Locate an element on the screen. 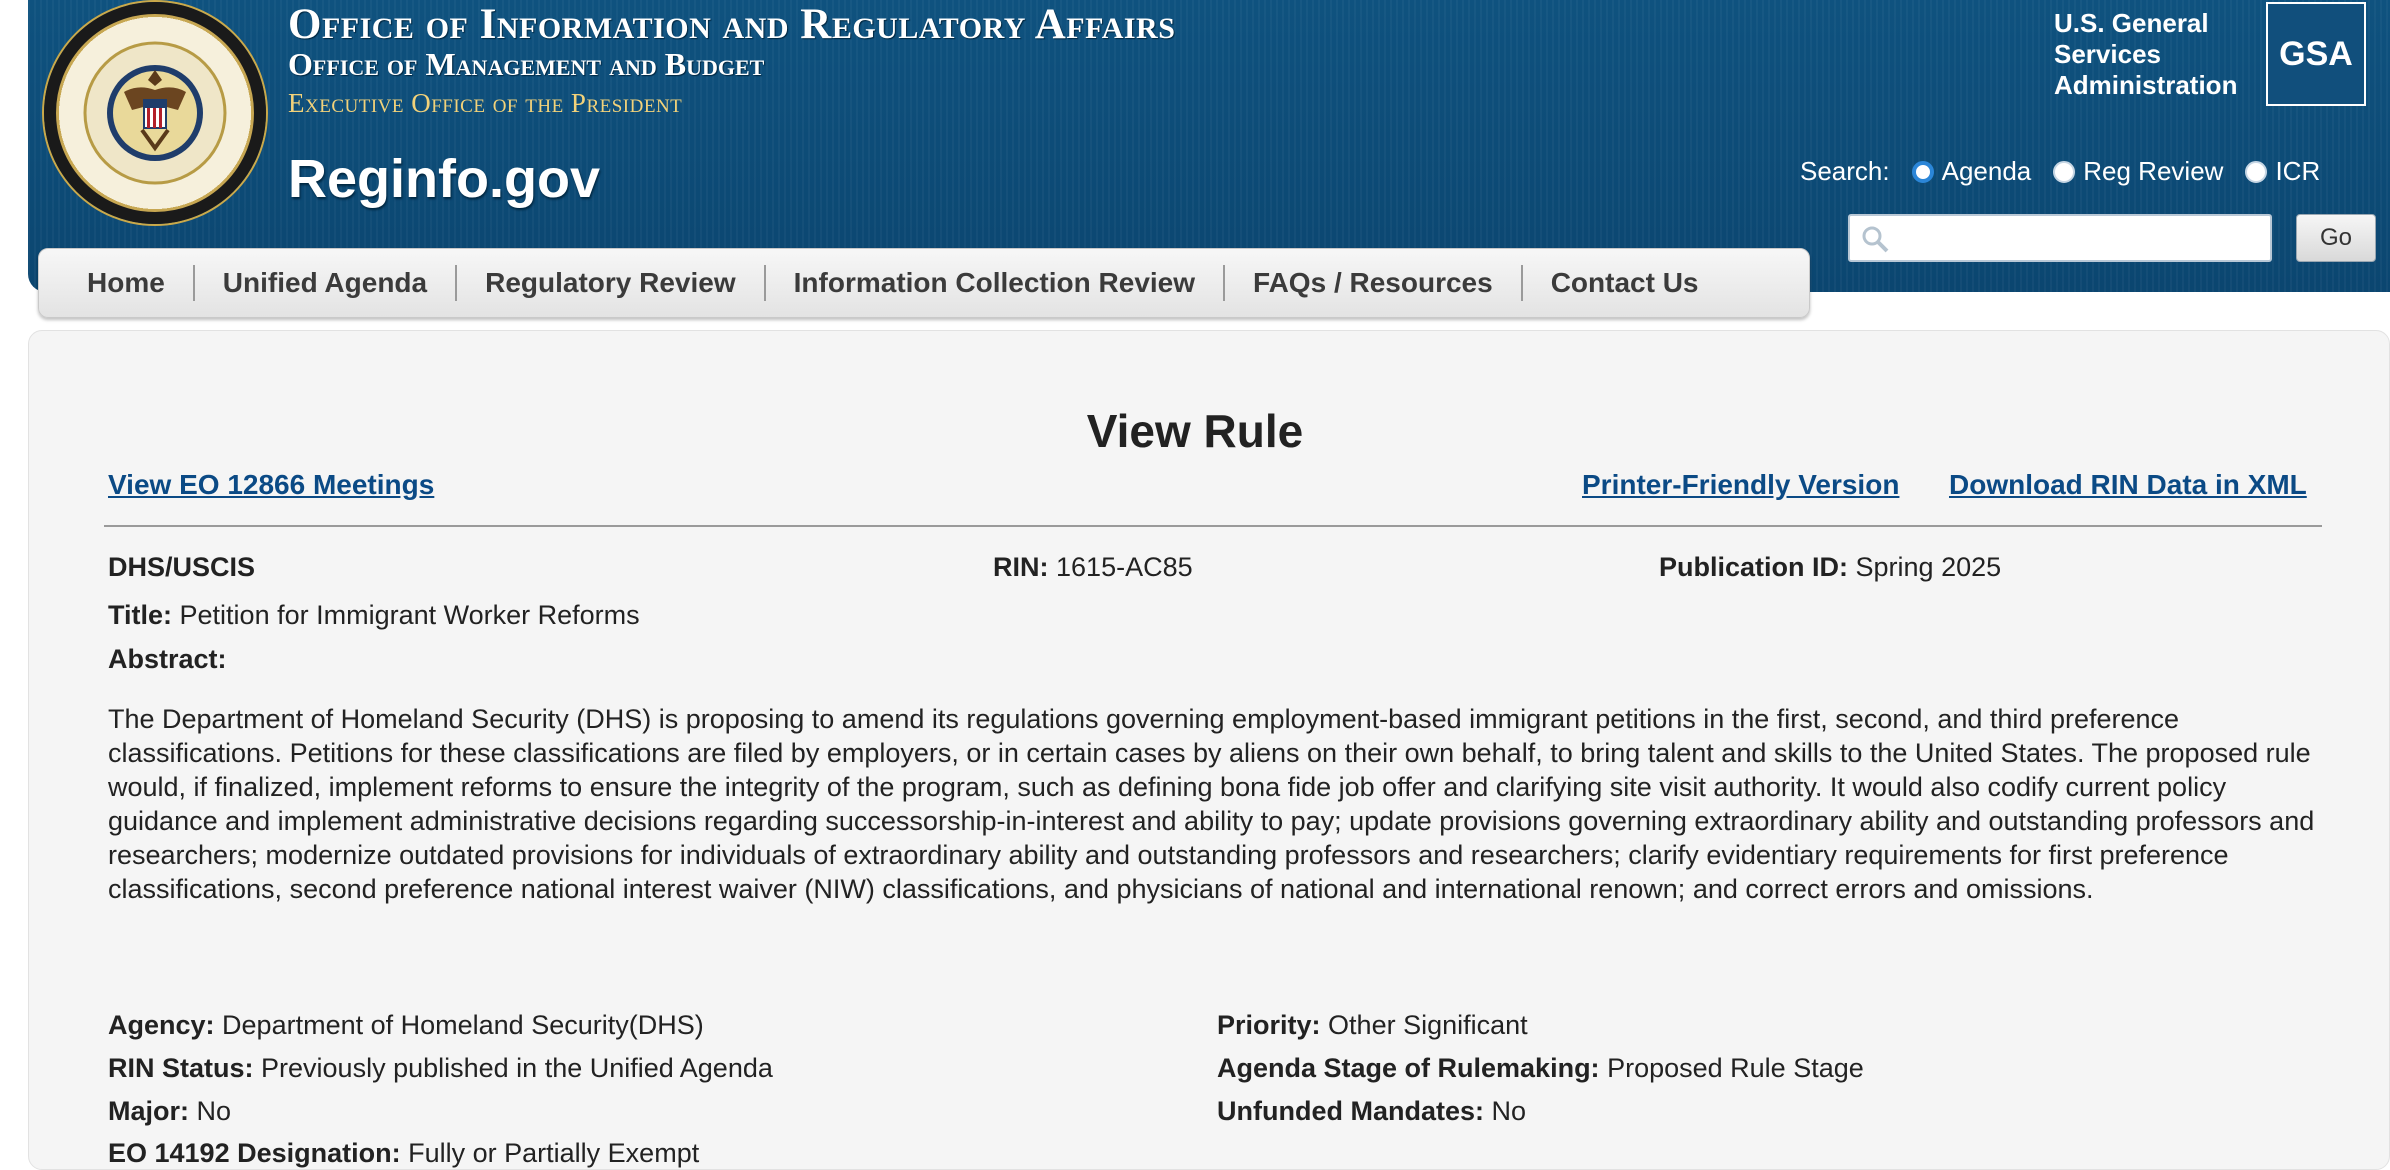 The height and width of the screenshot is (1170, 2390). eop-title: Executive Office of the President is located at coordinates (485, 103).